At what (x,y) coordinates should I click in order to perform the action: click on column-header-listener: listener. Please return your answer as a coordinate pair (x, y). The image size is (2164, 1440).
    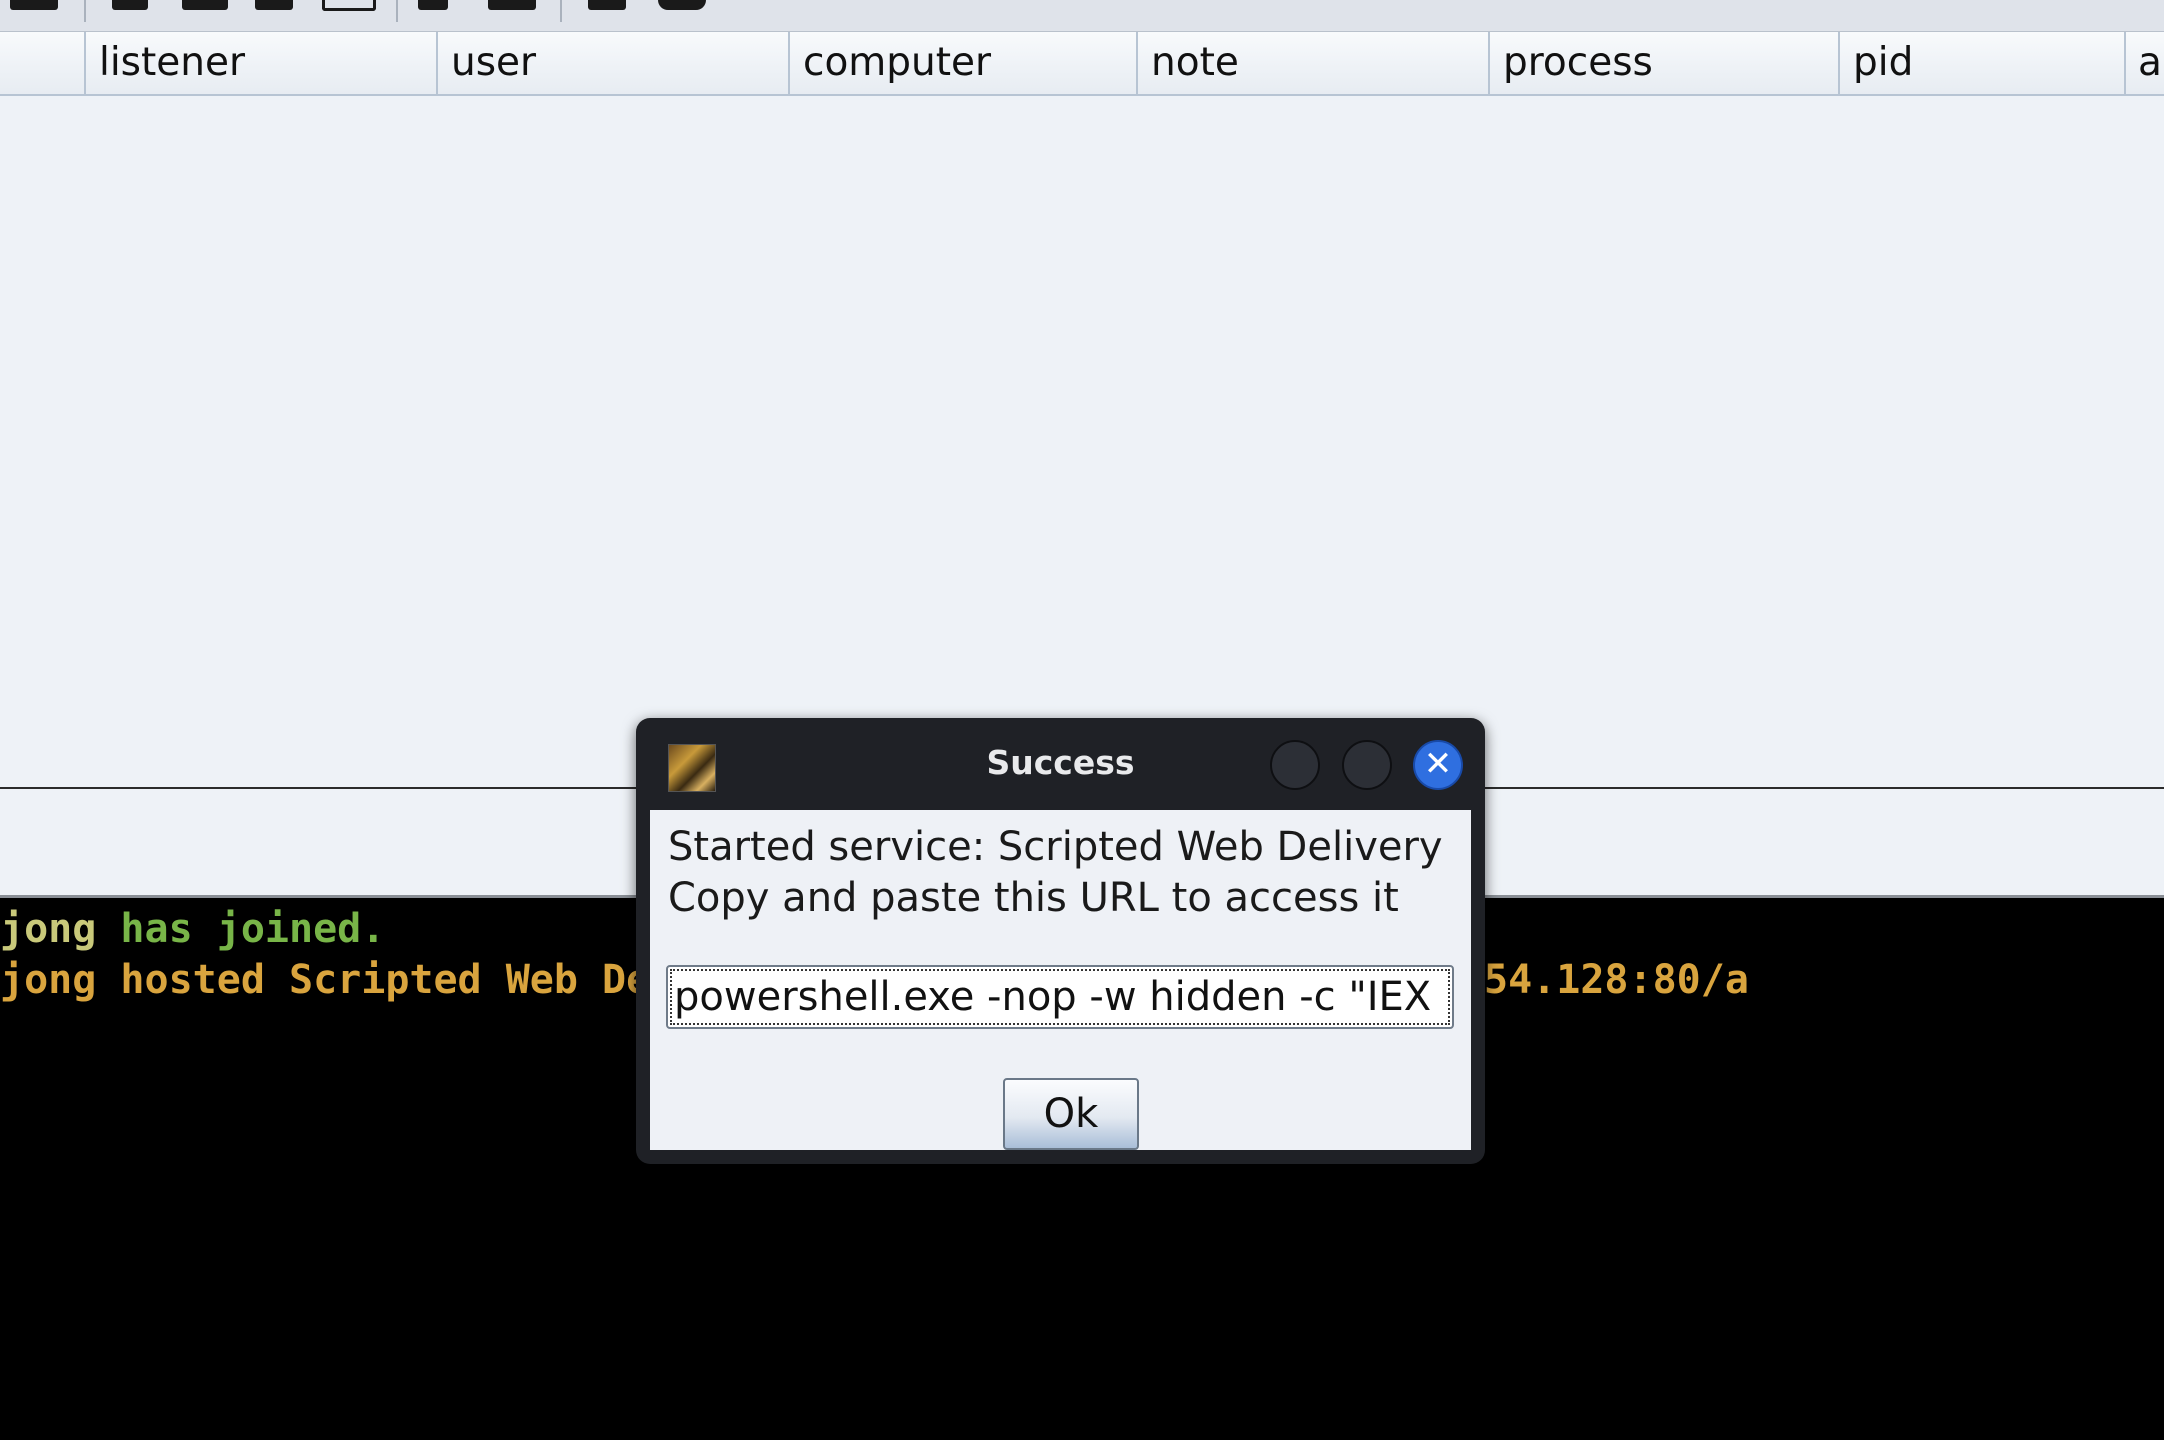
    Looking at the image, I should click on (260, 63).